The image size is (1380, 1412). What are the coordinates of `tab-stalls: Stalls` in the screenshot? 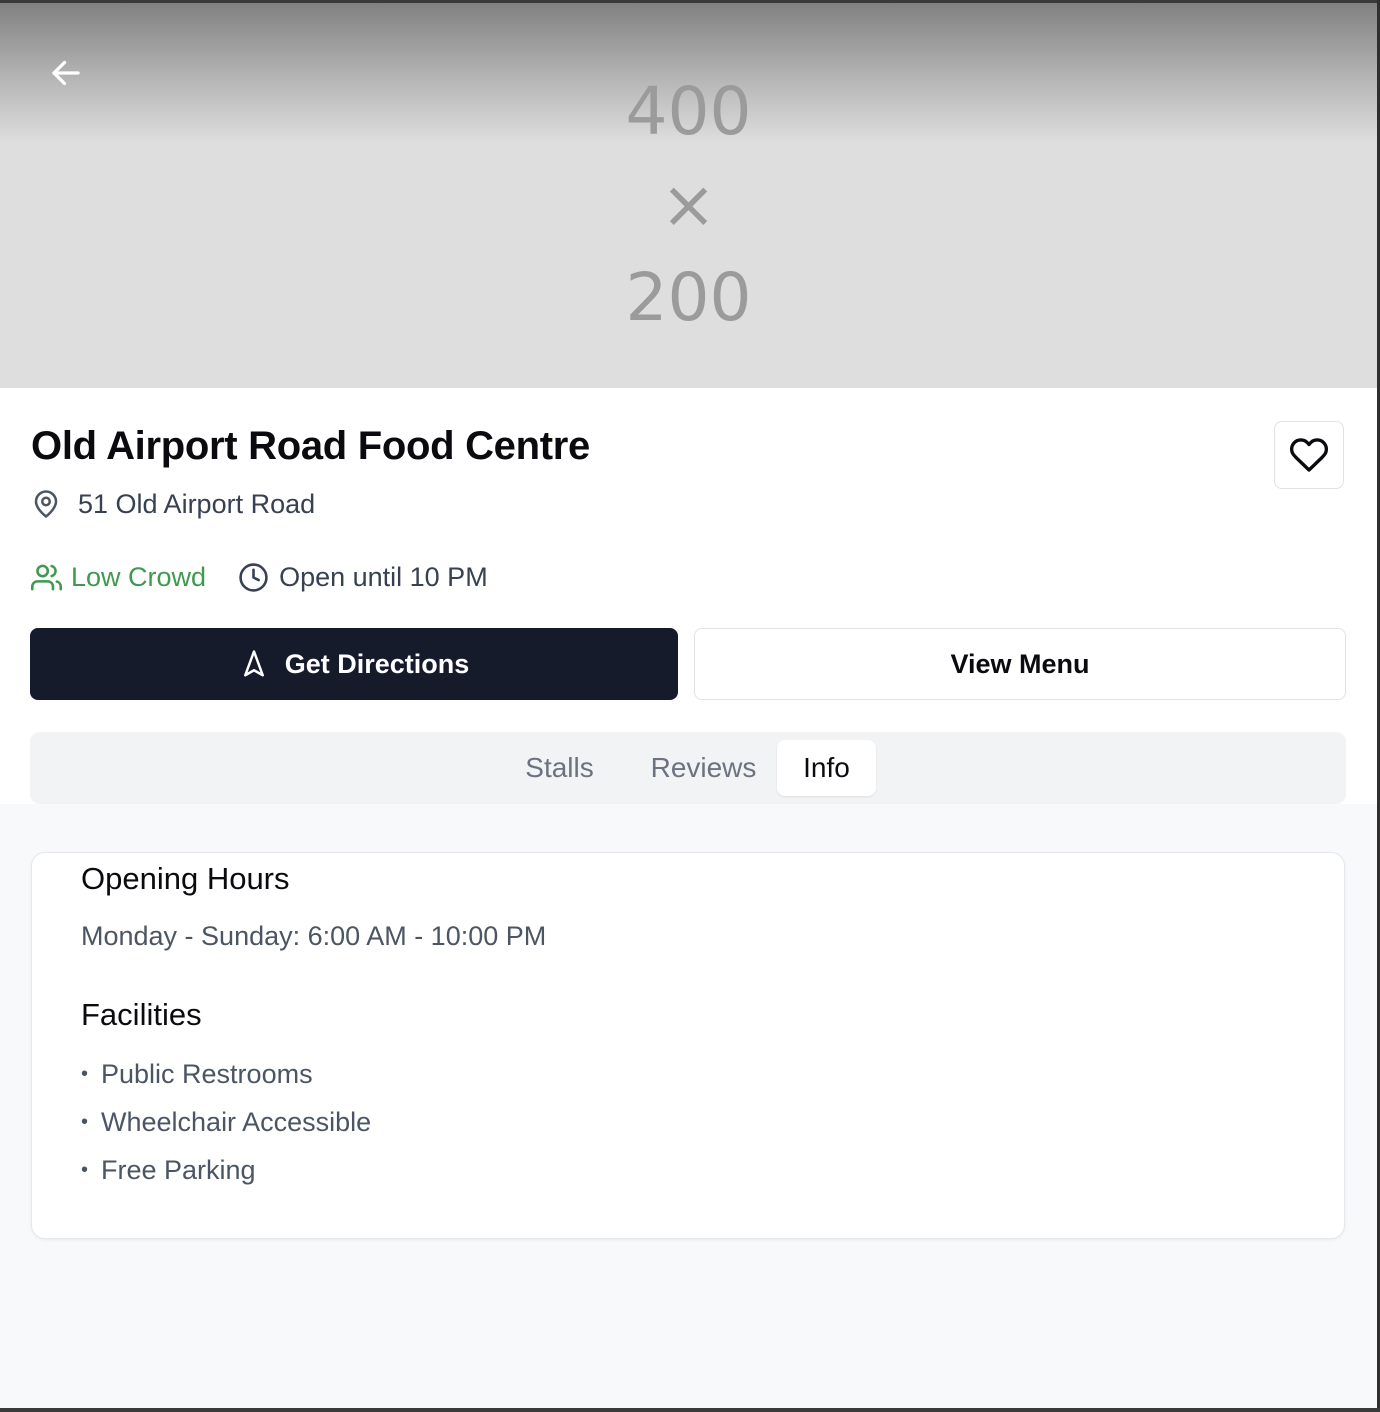 It's located at (559, 768).